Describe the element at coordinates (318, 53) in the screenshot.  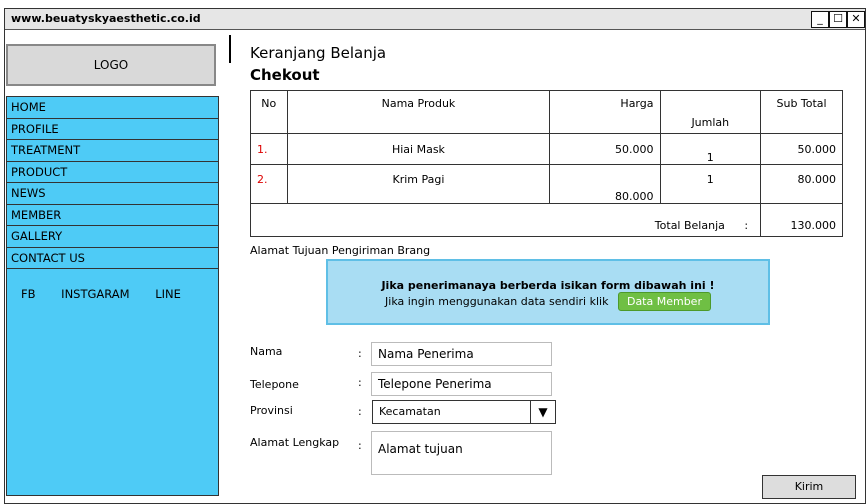
I see `page-title: Keranjang Belanja` at that location.